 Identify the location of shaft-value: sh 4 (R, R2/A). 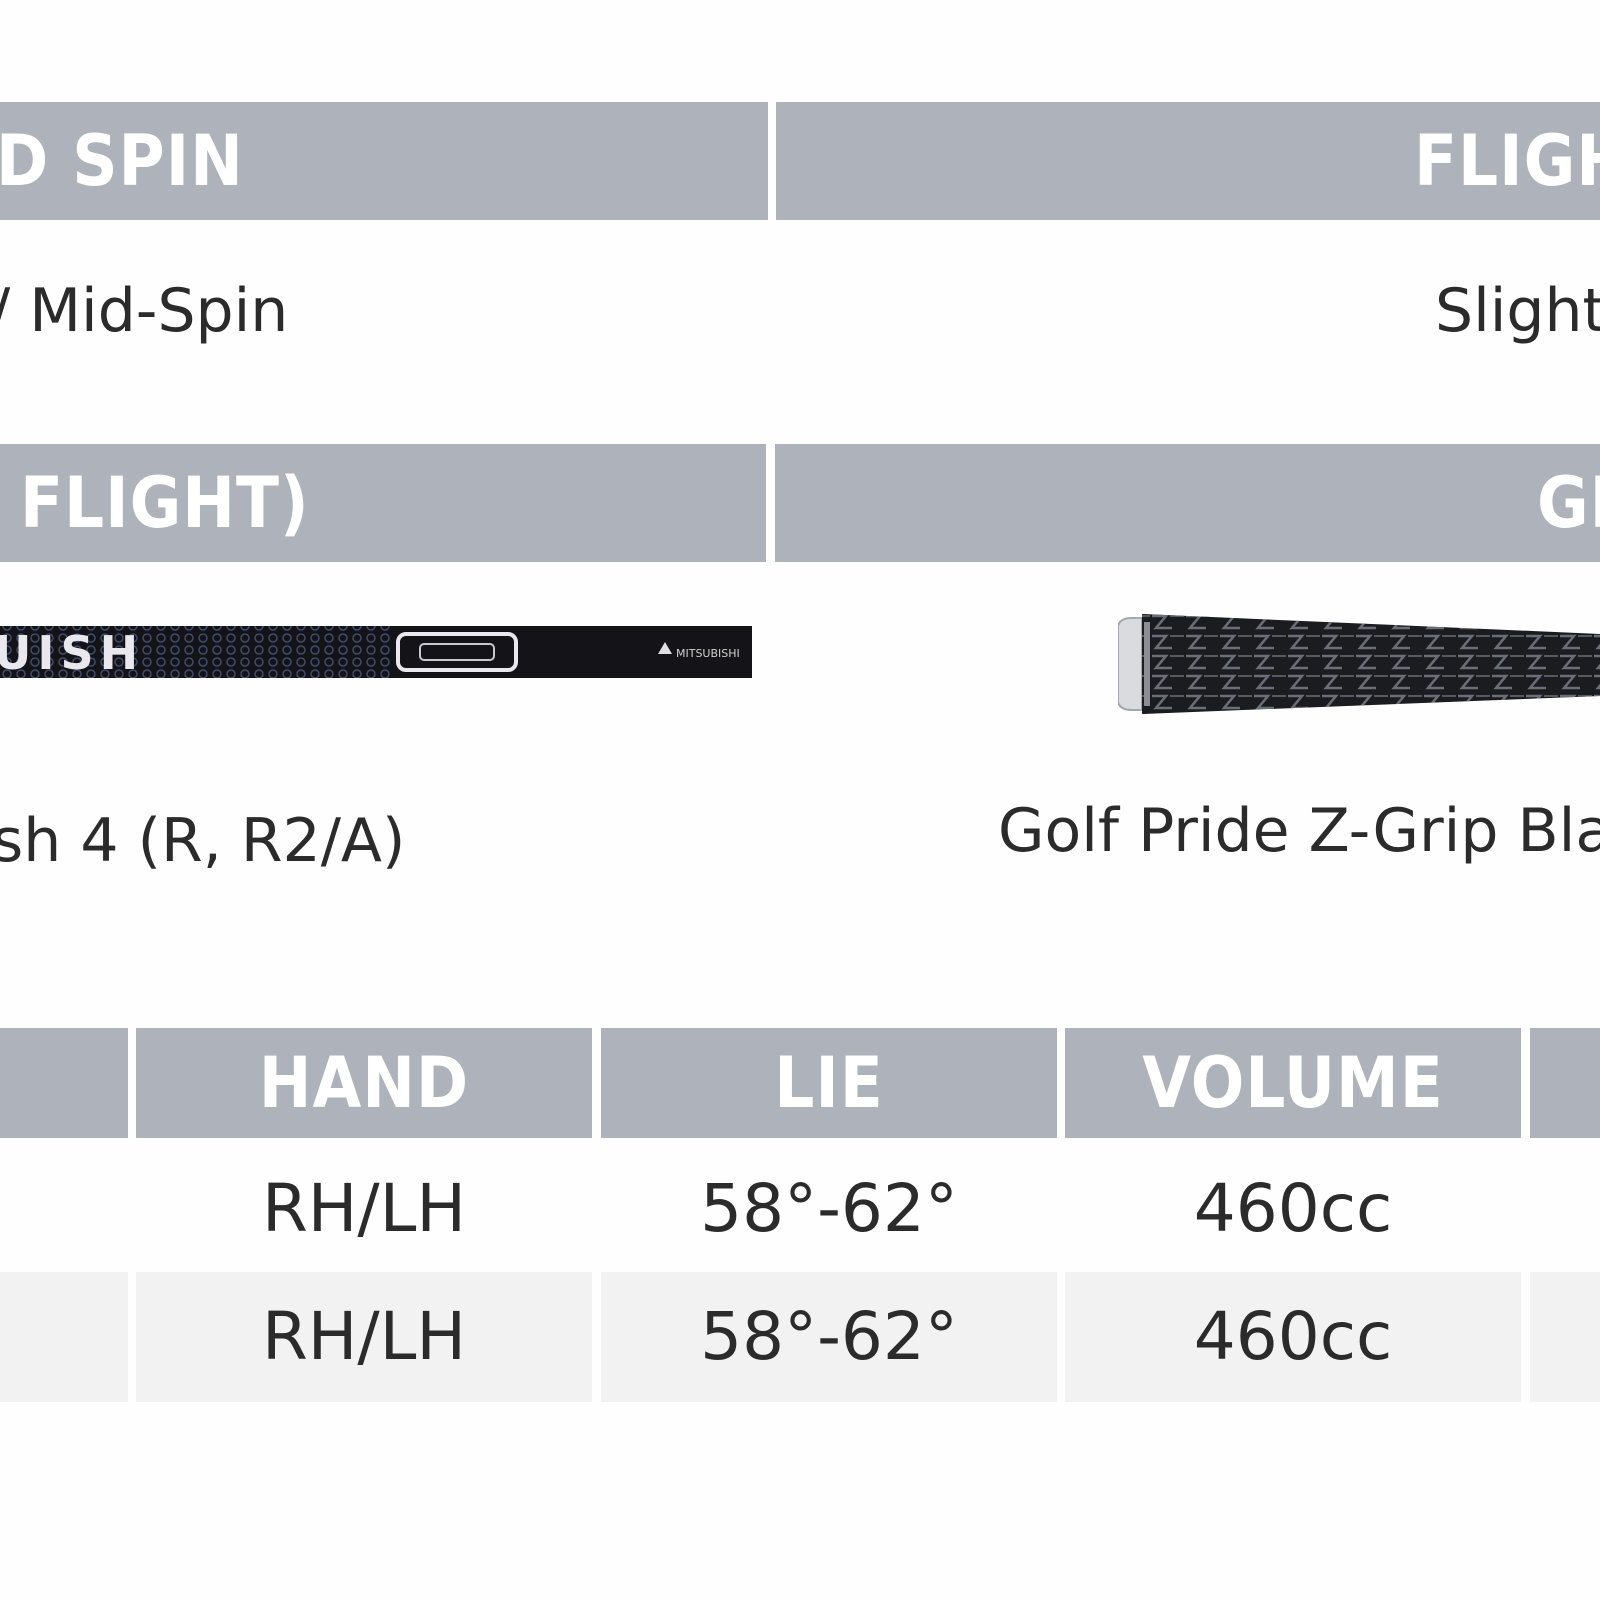
(203, 841).